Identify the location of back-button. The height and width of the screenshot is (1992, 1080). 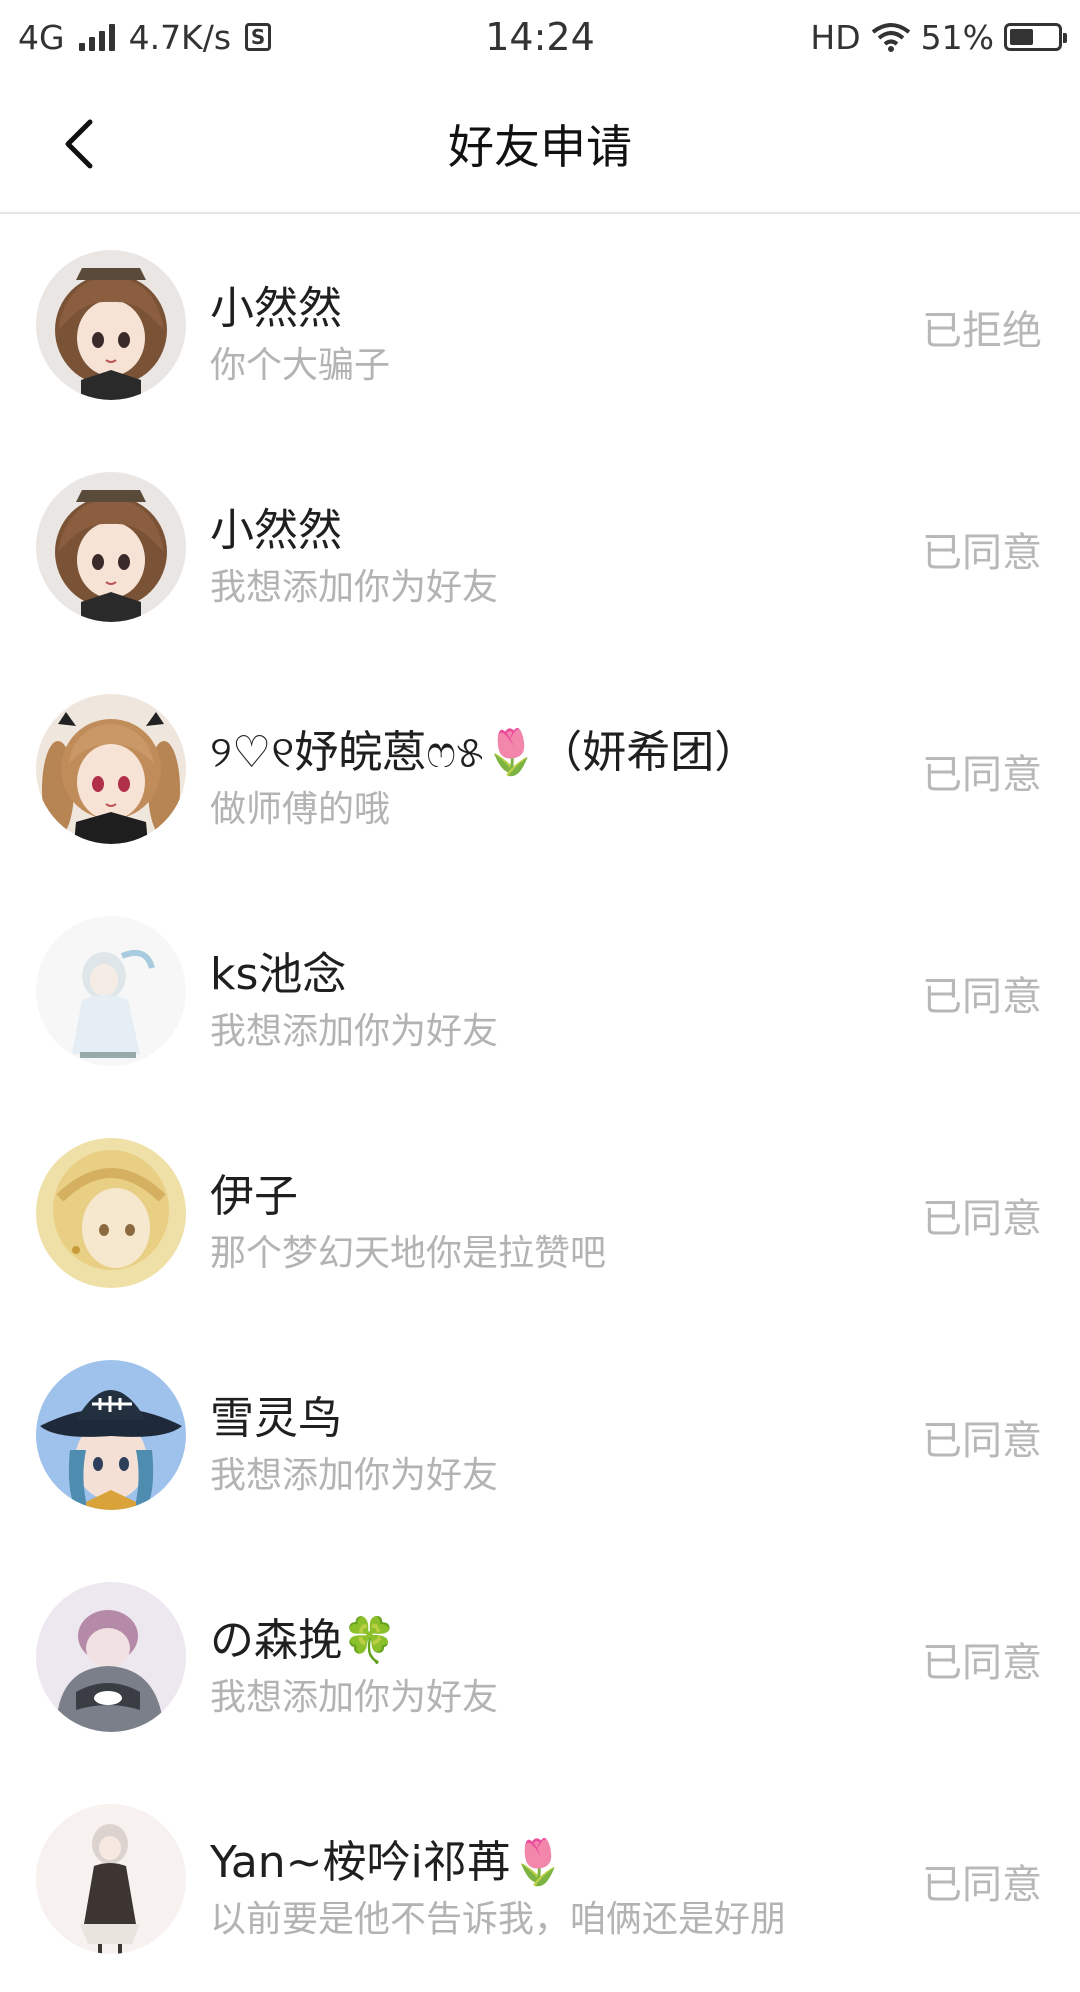
(80, 144).